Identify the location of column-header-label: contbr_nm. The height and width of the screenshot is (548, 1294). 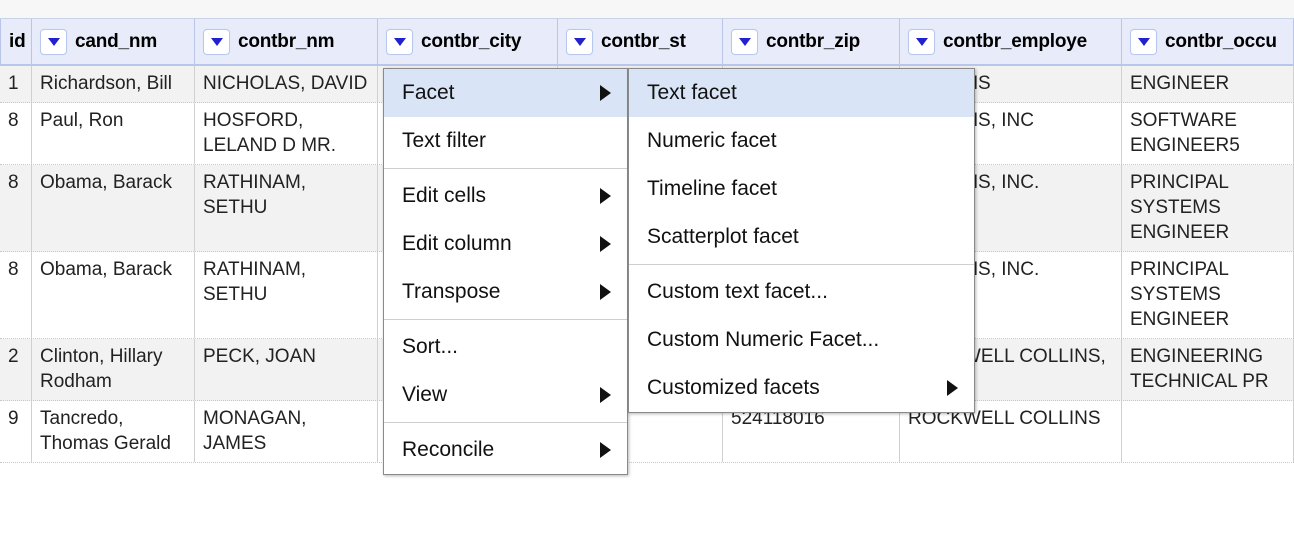
(286, 41).